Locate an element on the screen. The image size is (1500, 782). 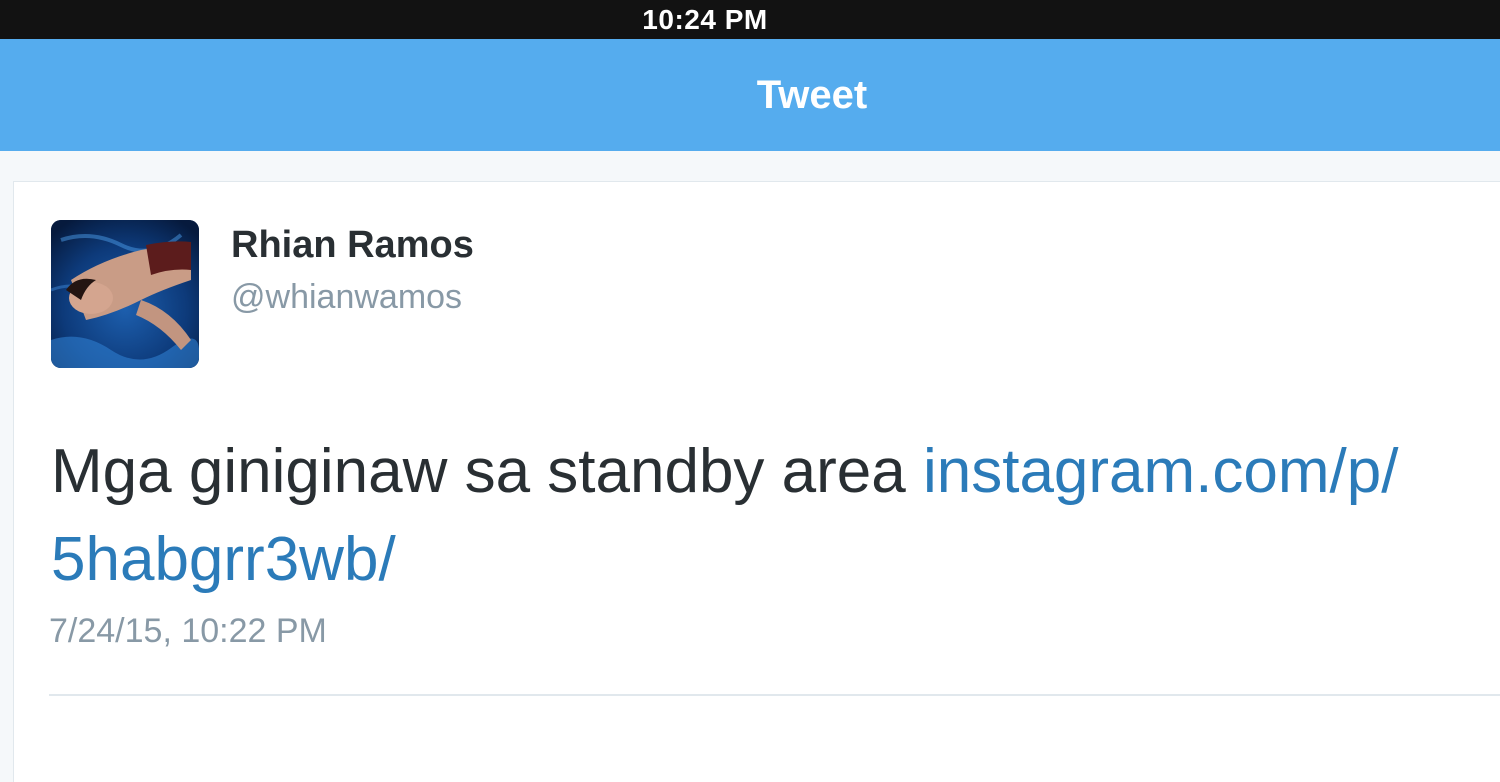
user-avatar-photo-icon is located at coordinates (125, 294).